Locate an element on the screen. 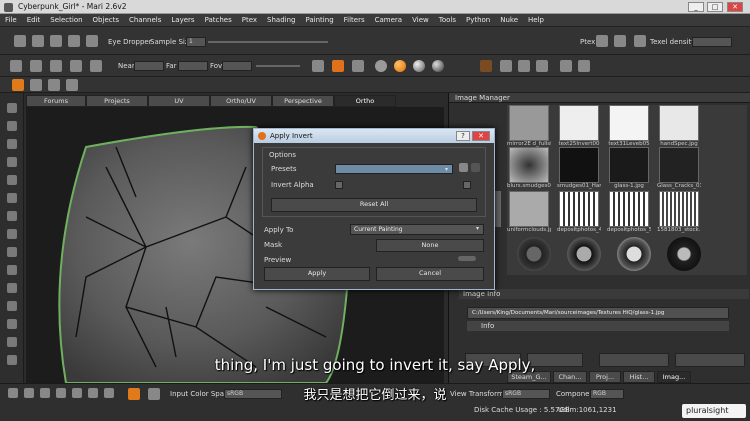 The width and height of the screenshot is (750, 421). current-shader-ball-icon is located at coordinates (400, 66).